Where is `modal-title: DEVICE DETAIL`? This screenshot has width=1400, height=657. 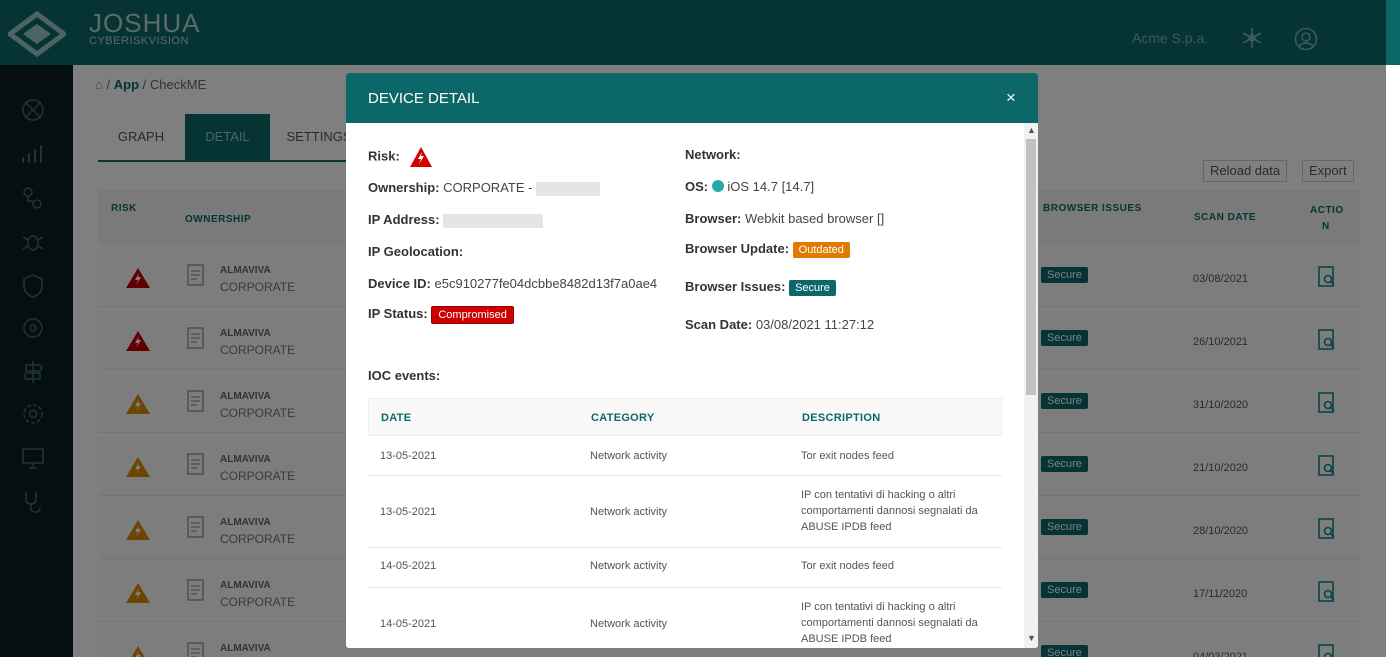 modal-title: DEVICE DETAIL is located at coordinates (424, 98).